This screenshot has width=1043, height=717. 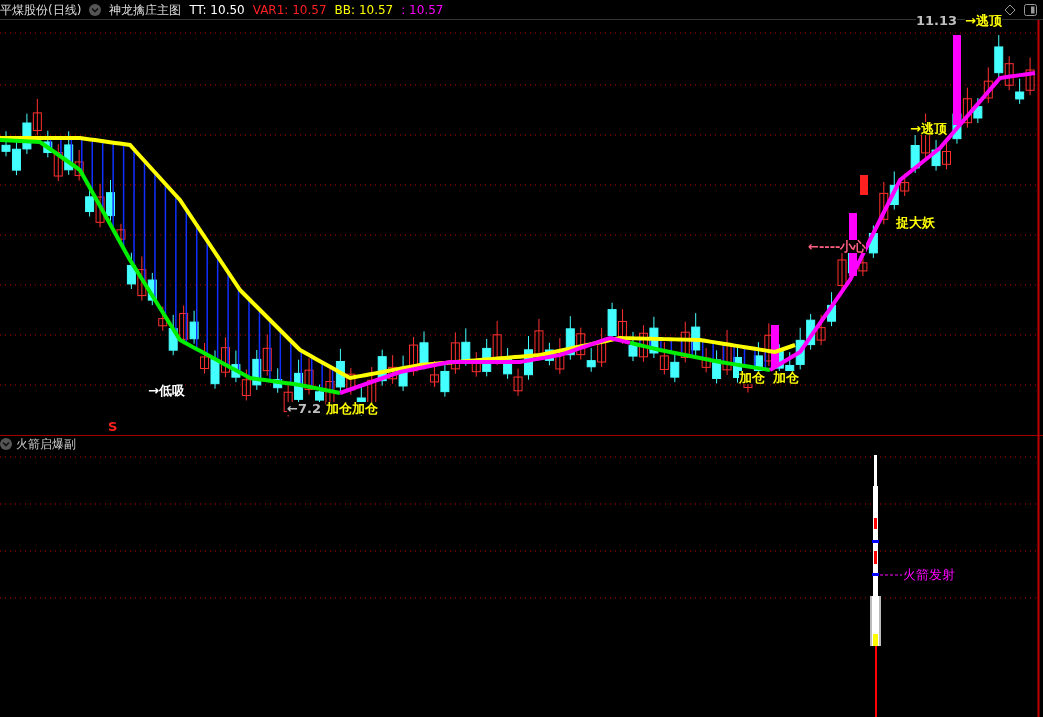 I want to click on chart-annotation: 加仓加仓, so click(x=352, y=408).